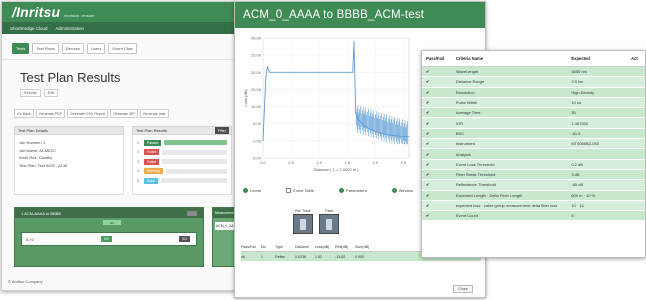 Image resolution: width=646 pixels, height=300 pixels. I want to click on list-item: 1 Passed, so click(182, 143).